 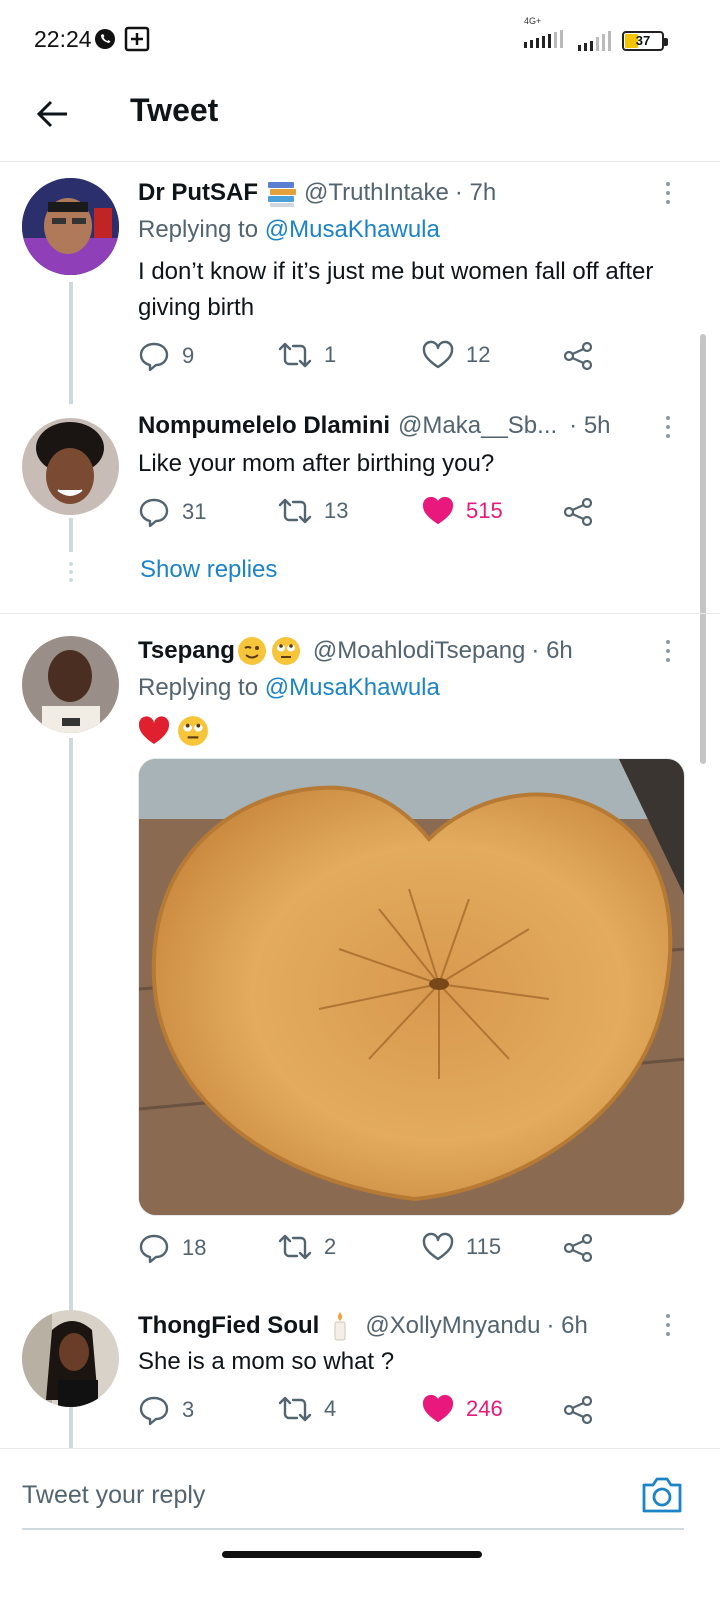 I want to click on battery-icon: 37, so click(x=645, y=40).